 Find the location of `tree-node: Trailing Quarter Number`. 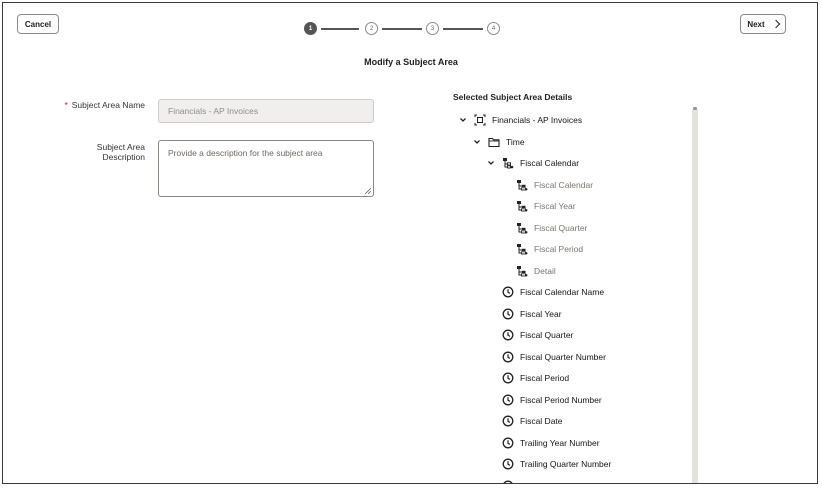

tree-node: Trailing Quarter Number is located at coordinates (556, 464).